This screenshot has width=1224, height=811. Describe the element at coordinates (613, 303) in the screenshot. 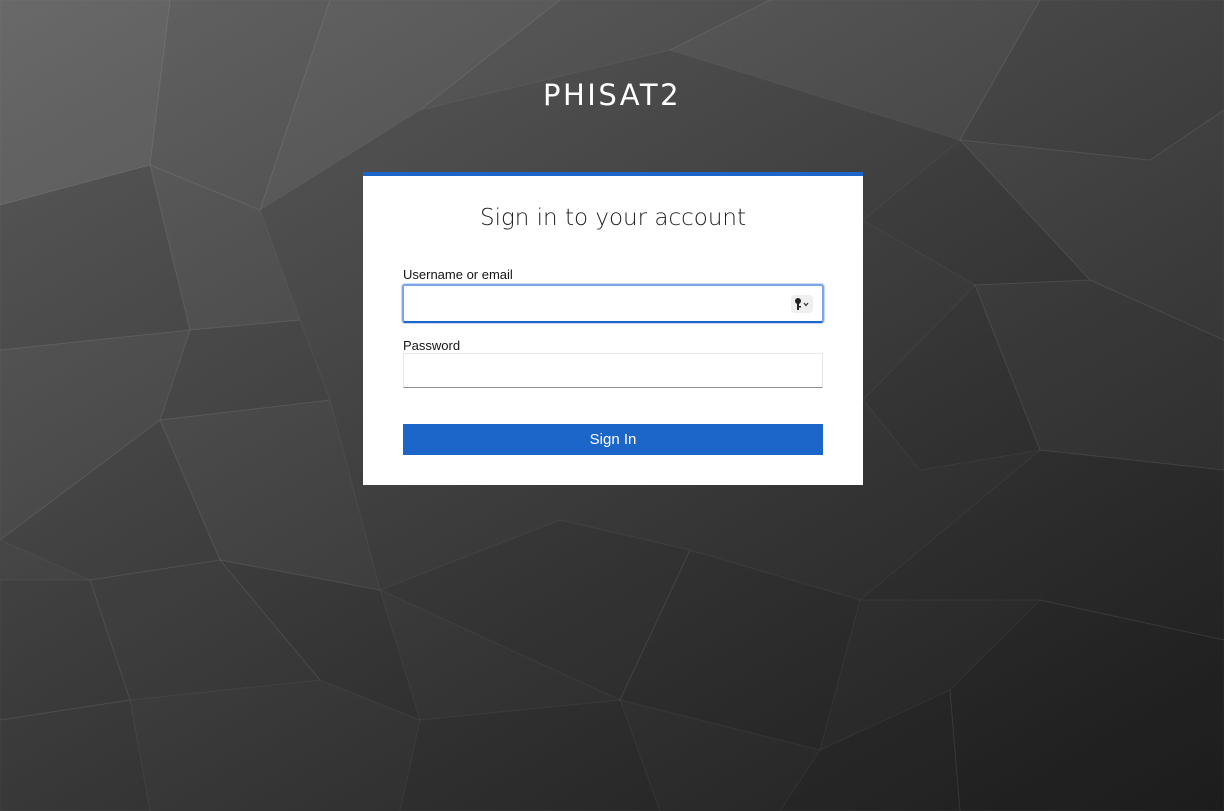

I see `username-input` at that location.